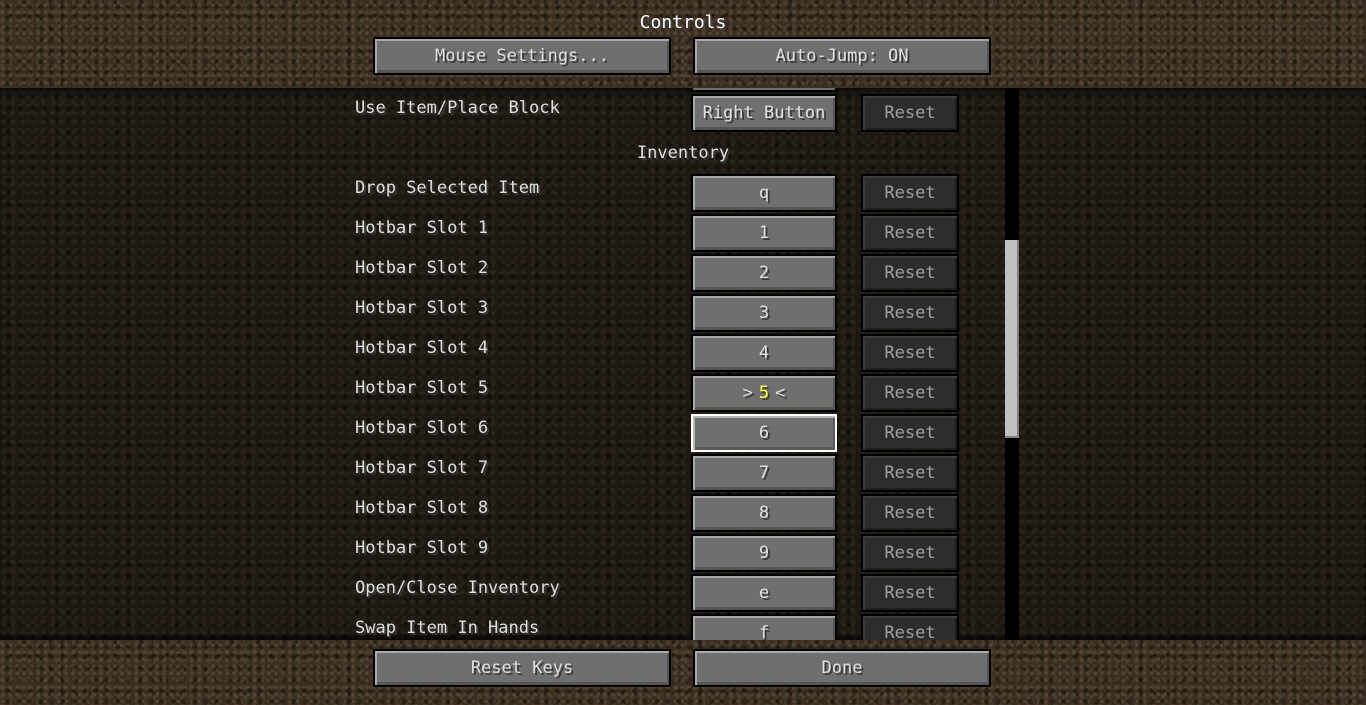 Image resolution: width=1366 pixels, height=705 pixels. Describe the element at coordinates (422, 548) in the screenshot. I see `binding-label-hotbar-9: Hotbar Slot 9` at that location.